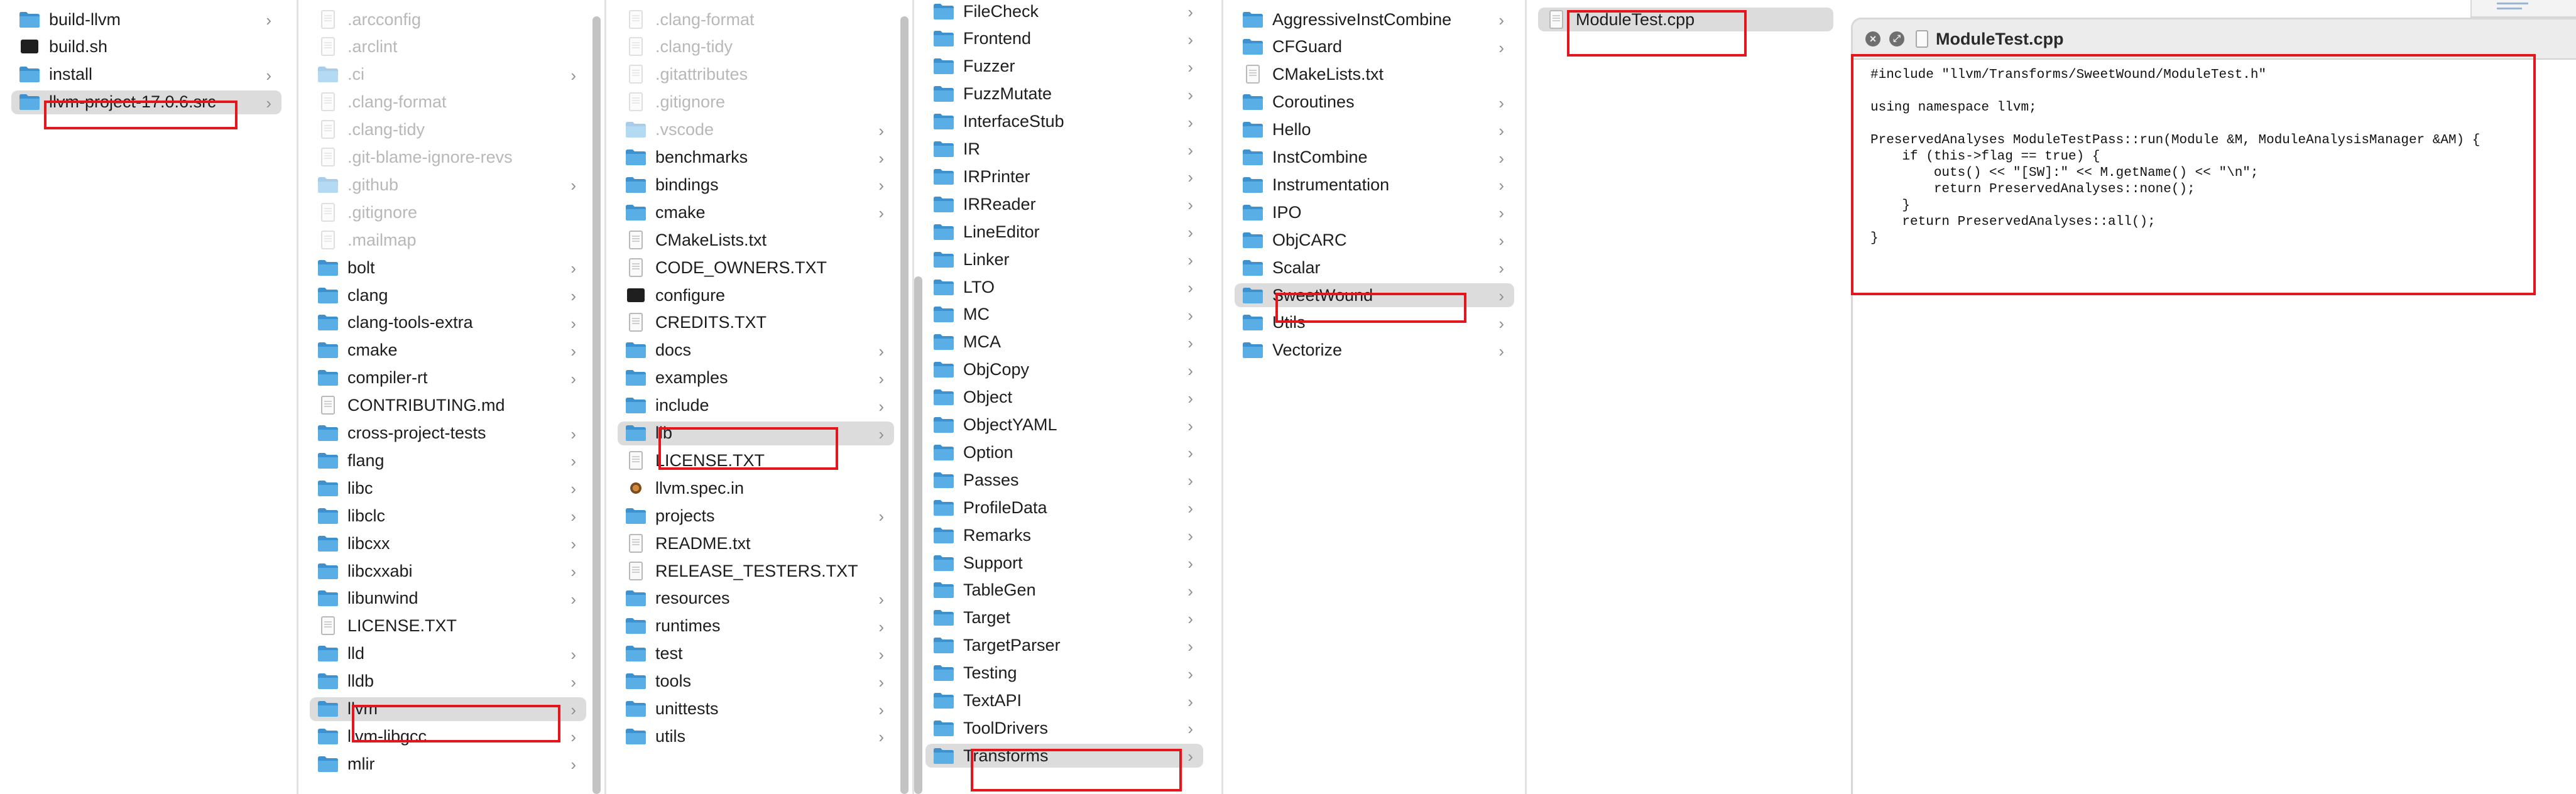  I want to click on file-item-git-blame-ignore-revs: .git-blame-ignore-revs, so click(448, 158).